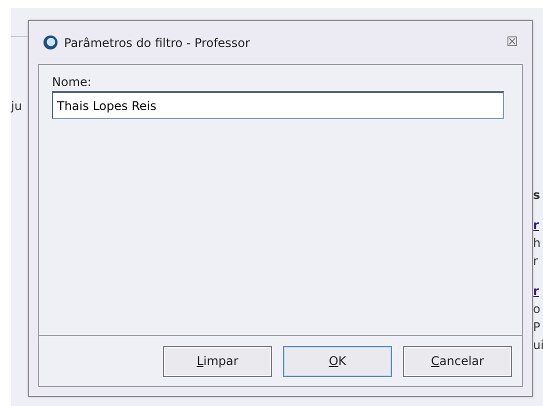  What do you see at coordinates (337, 361) in the screenshot?
I see `default-button: OK` at bounding box center [337, 361].